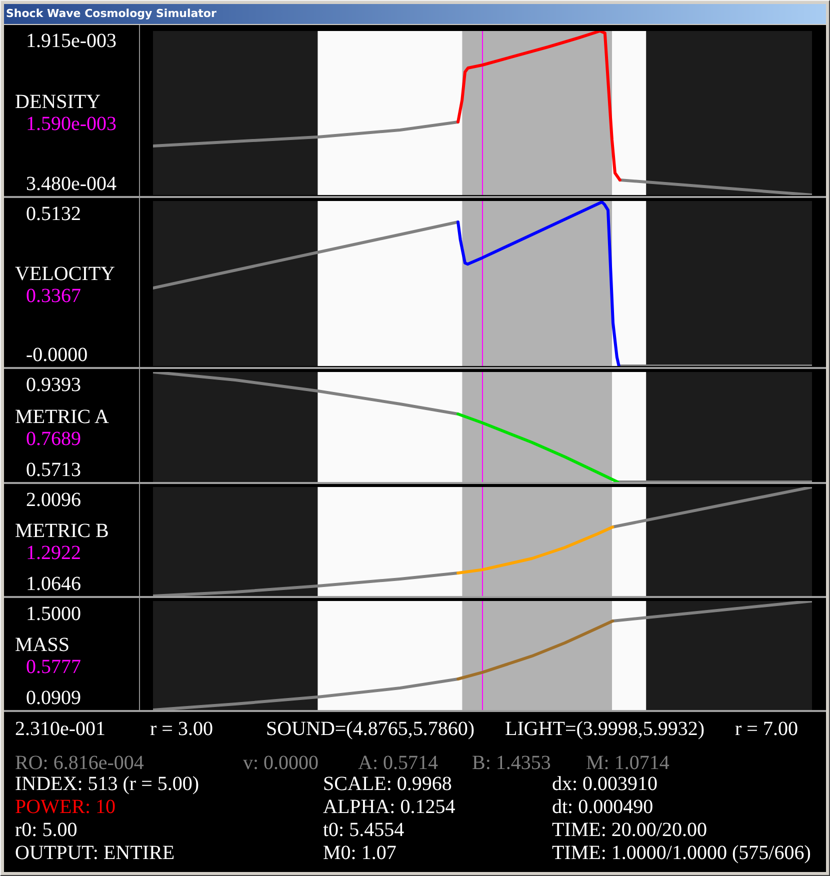 This screenshot has height=876, width=830. Describe the element at coordinates (57, 355) in the screenshot. I see `min-value-label: -0.0000` at that location.